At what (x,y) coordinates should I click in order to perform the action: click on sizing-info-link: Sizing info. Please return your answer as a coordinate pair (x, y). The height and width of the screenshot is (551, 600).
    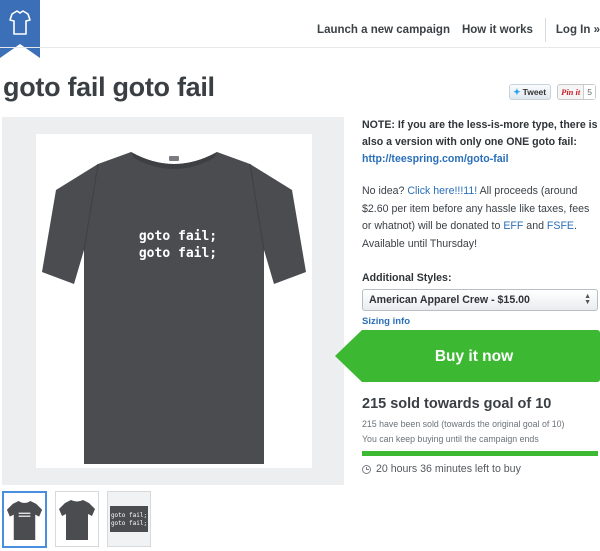
    Looking at the image, I should click on (481, 321).